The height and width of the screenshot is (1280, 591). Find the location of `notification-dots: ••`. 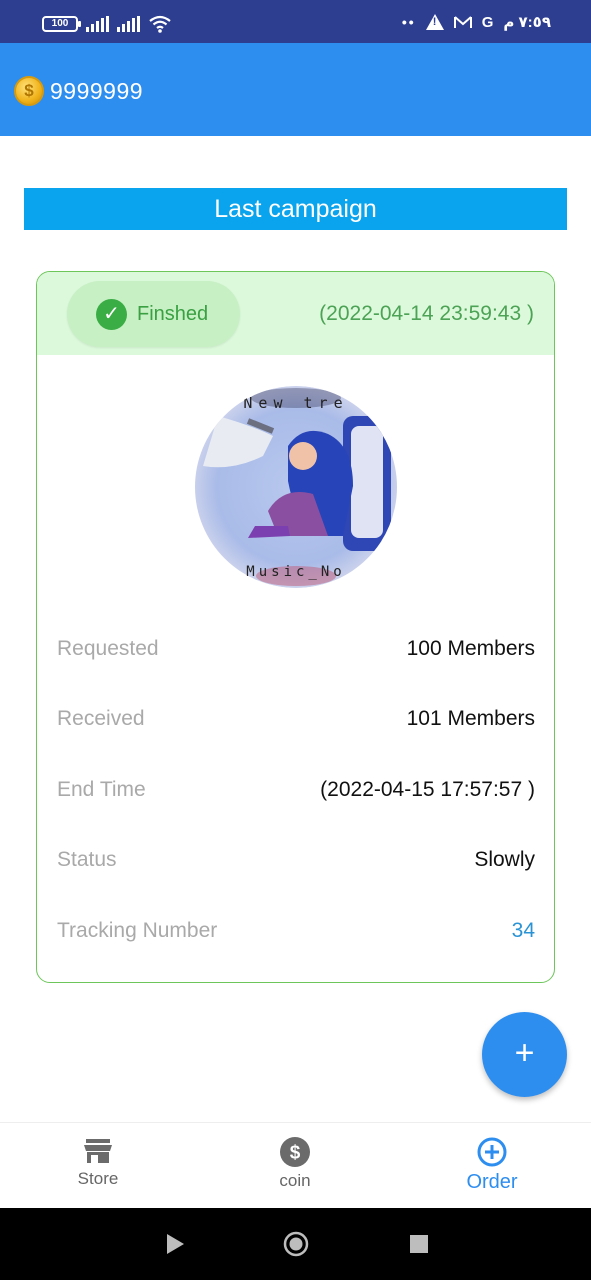

notification-dots: •• is located at coordinates (408, 22).